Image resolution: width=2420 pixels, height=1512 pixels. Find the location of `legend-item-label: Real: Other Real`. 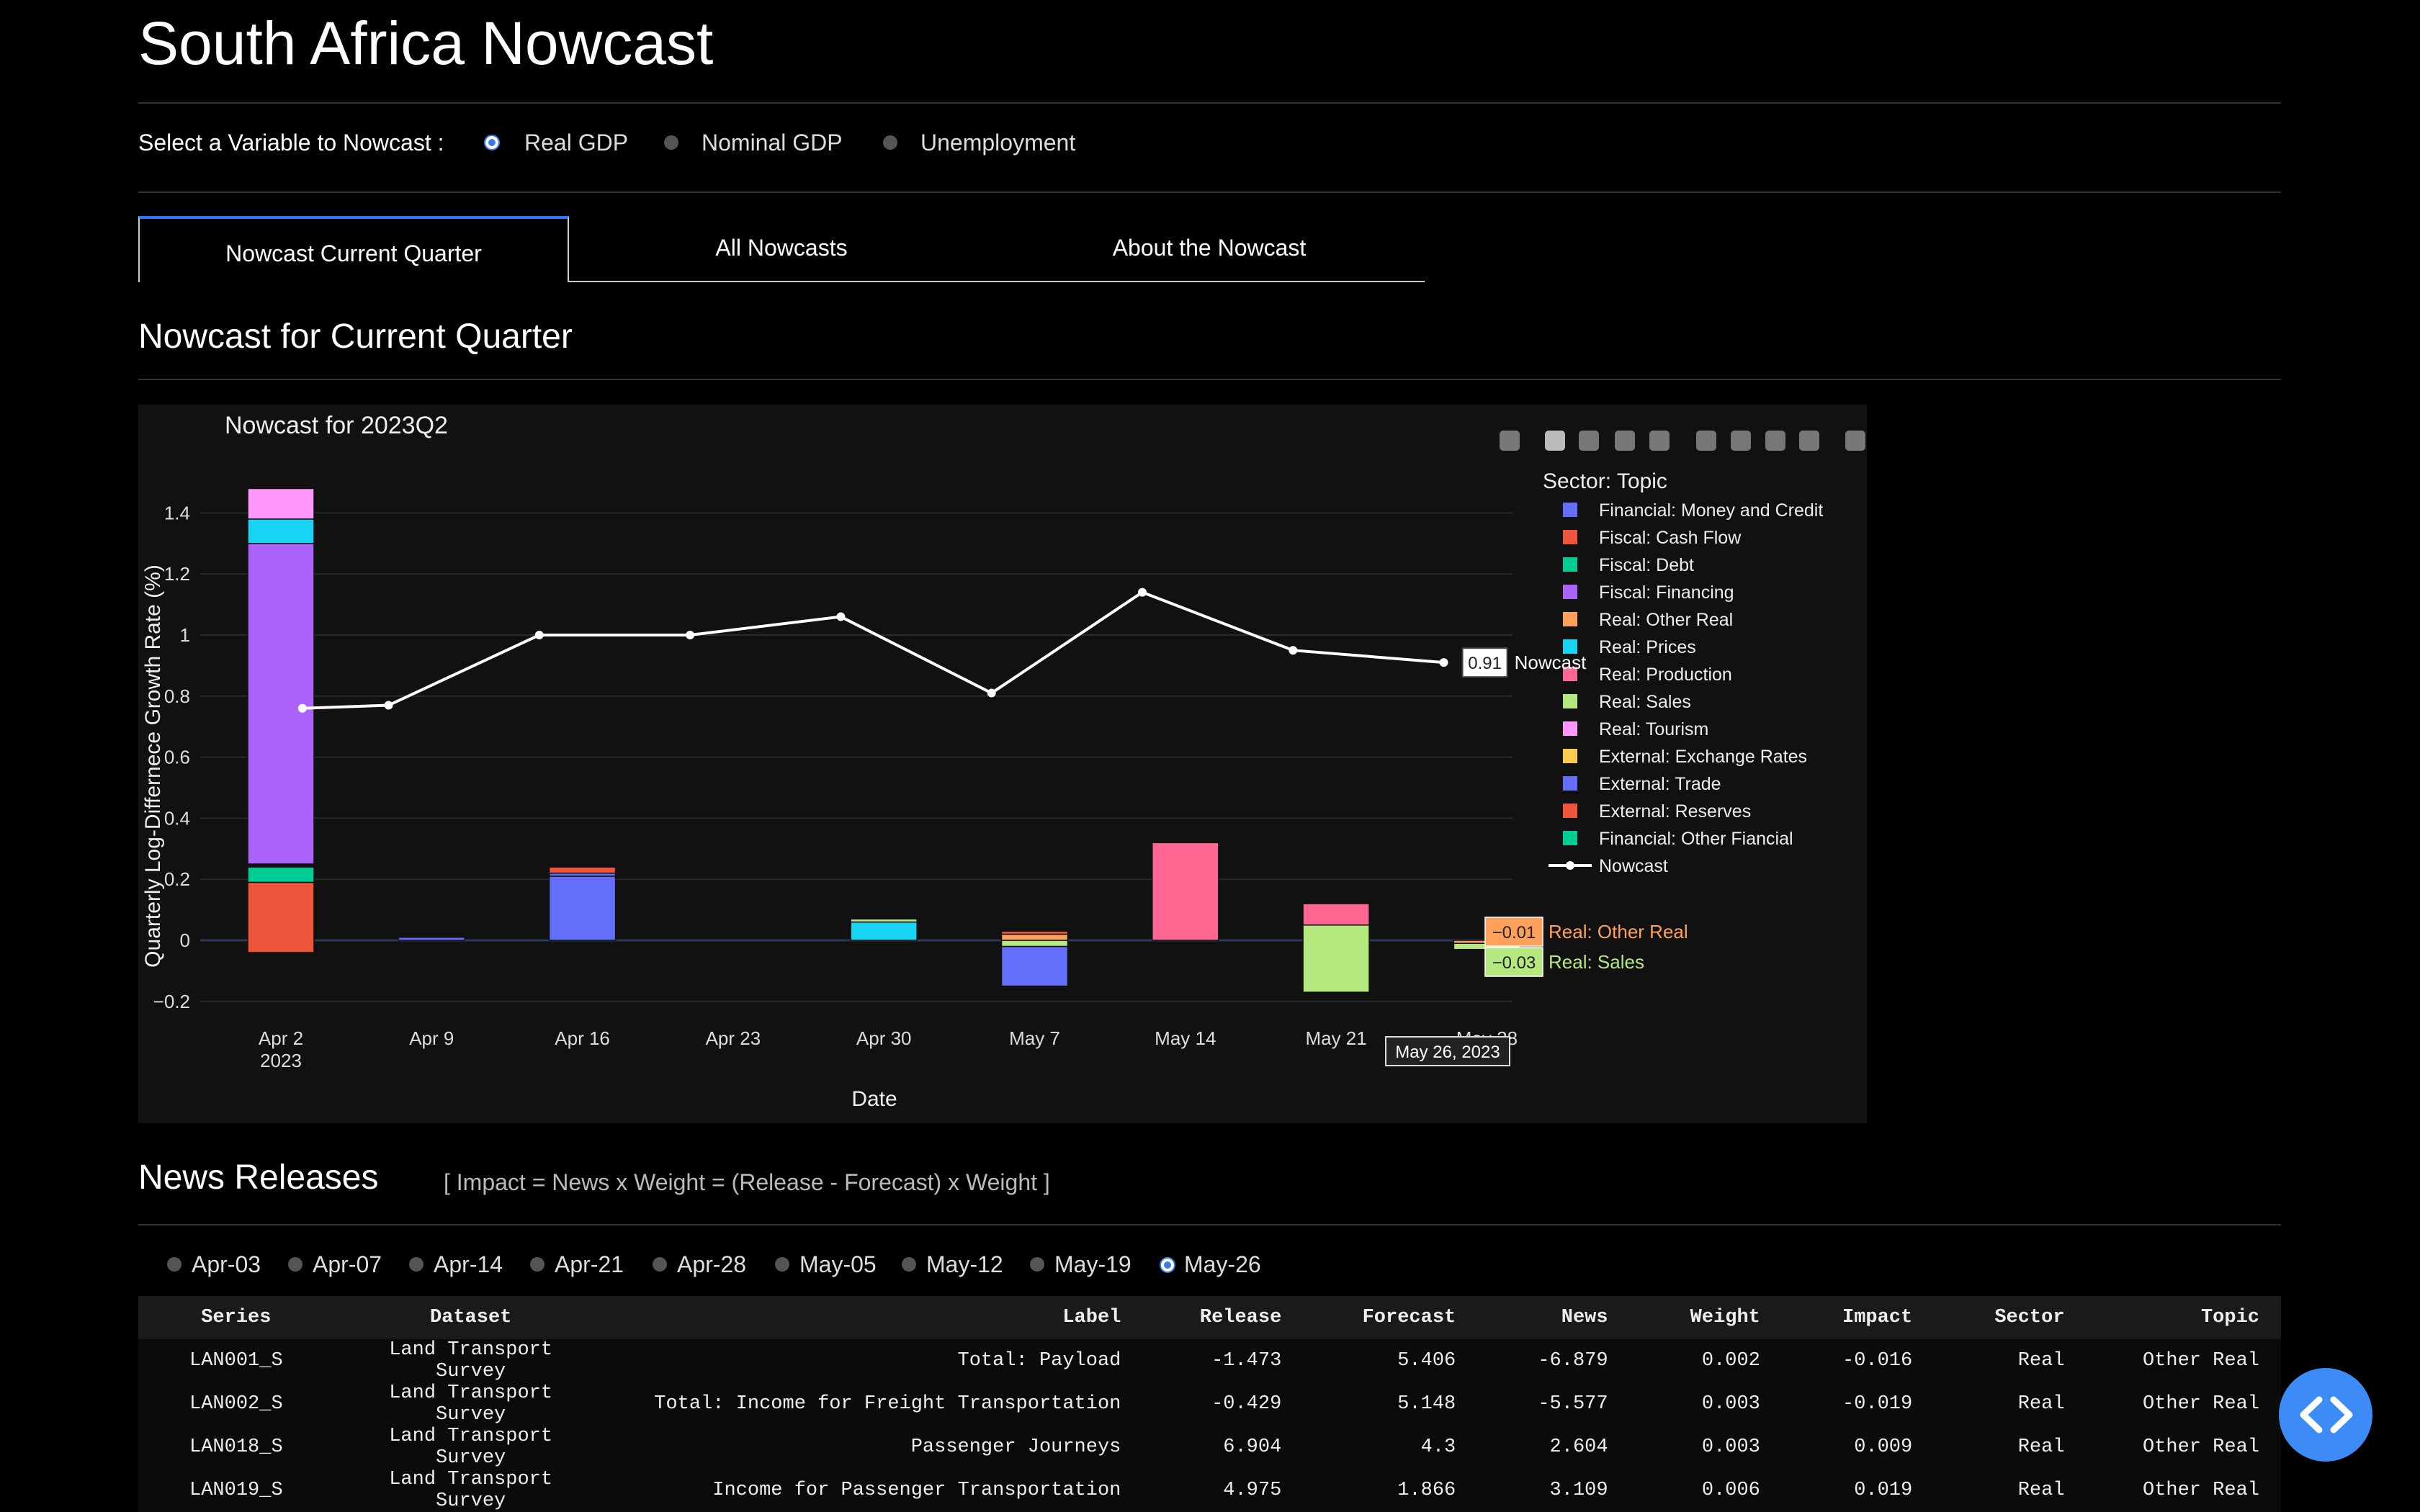

legend-item-label: Real: Other Real is located at coordinates (1666, 620).